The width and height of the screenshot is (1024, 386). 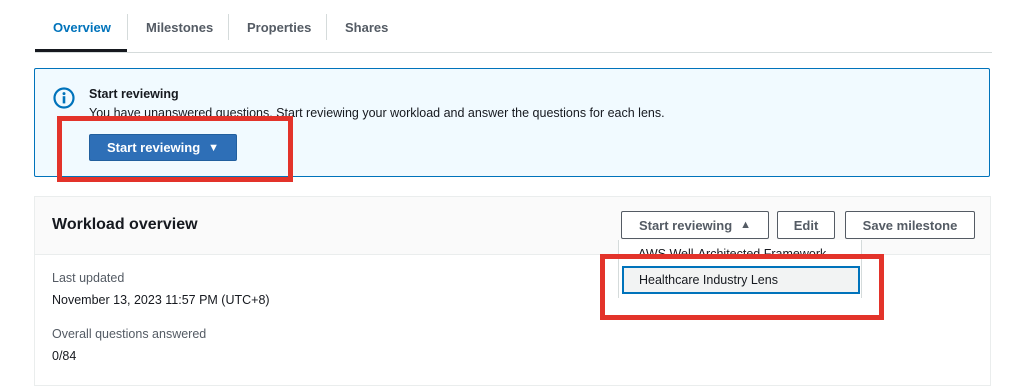 I want to click on start-reviewing-button: Start reviewing ▼, so click(x=163, y=147).